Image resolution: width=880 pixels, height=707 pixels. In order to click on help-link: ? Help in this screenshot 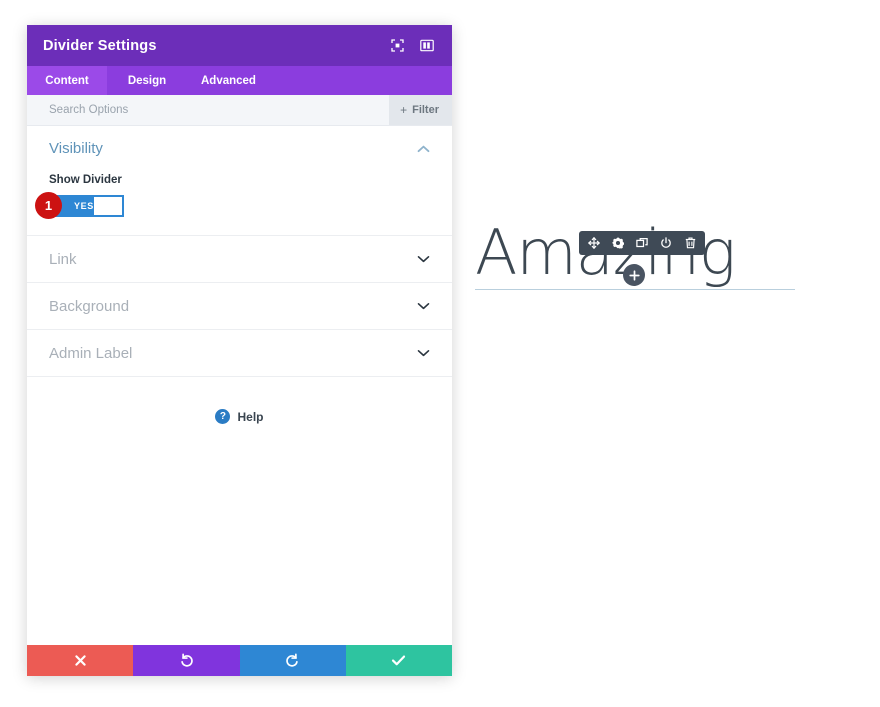, I will do `click(239, 416)`.